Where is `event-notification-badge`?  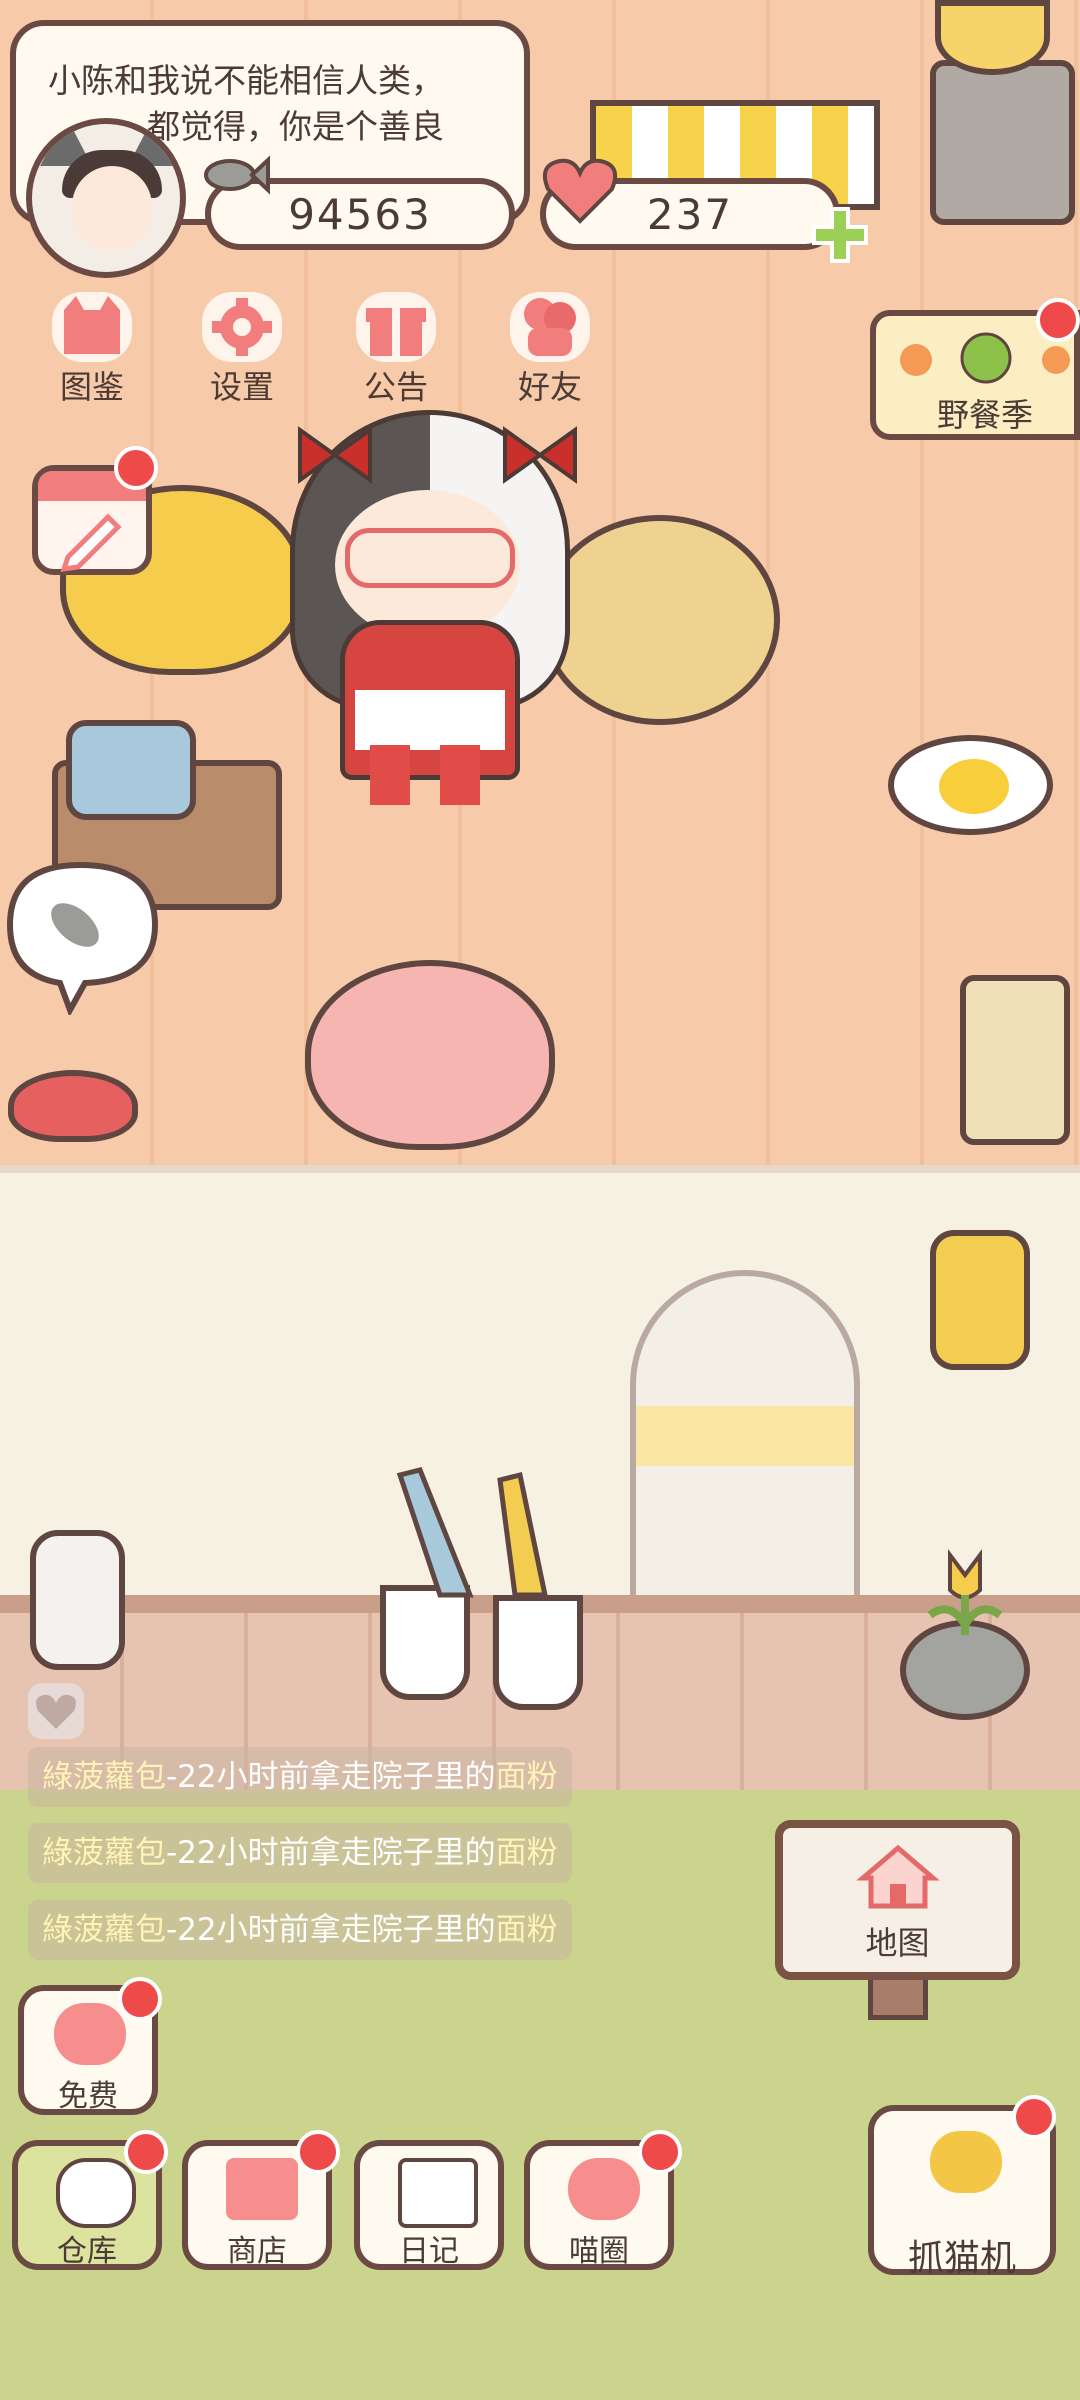
event-notification-badge is located at coordinates (1058, 320).